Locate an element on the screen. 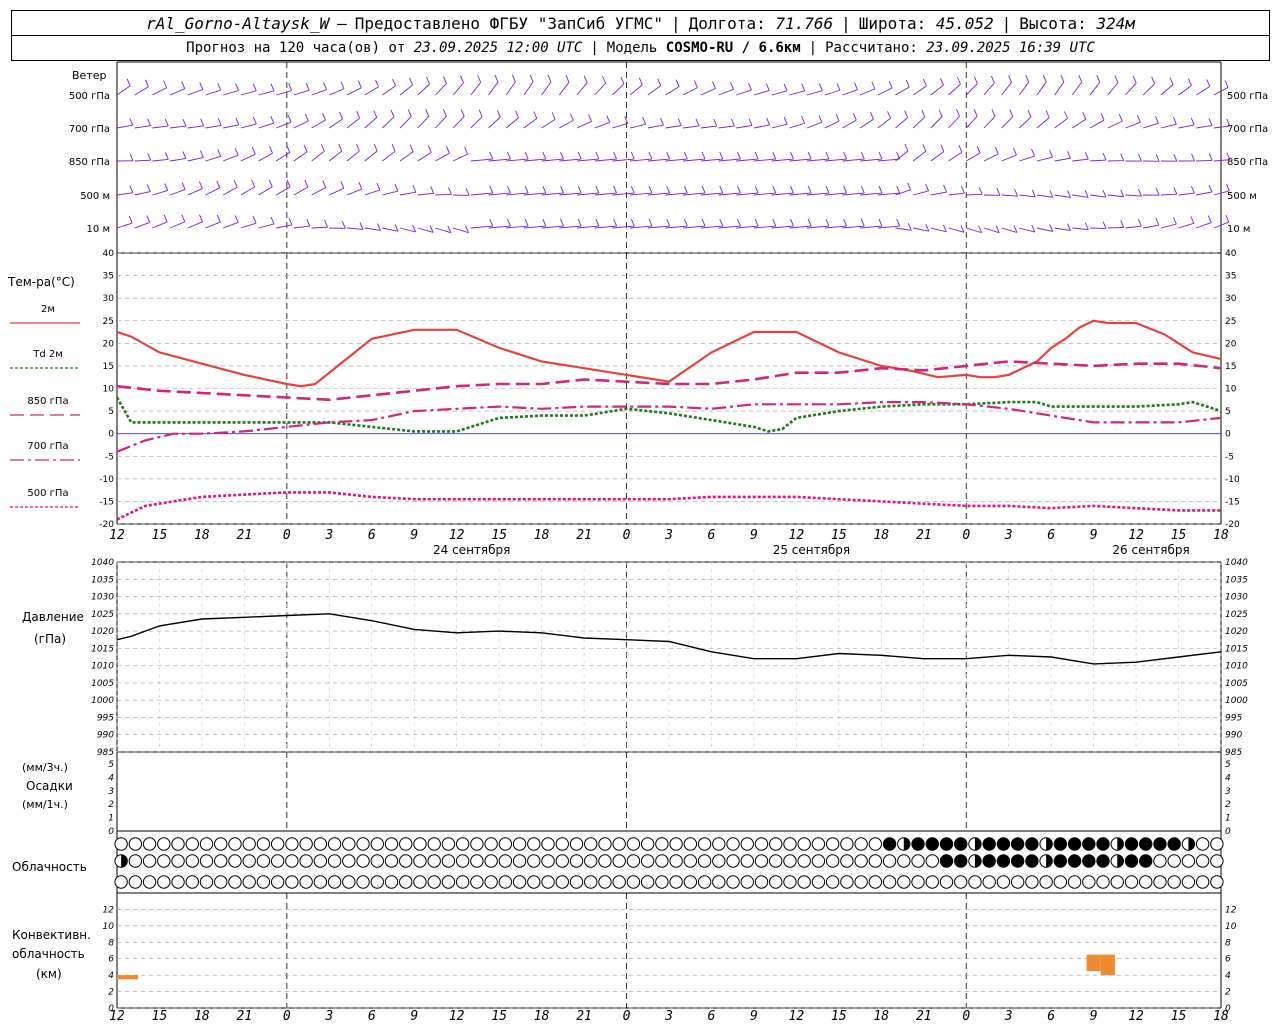  precip-tick-label: 3 is located at coordinates (111, 792).